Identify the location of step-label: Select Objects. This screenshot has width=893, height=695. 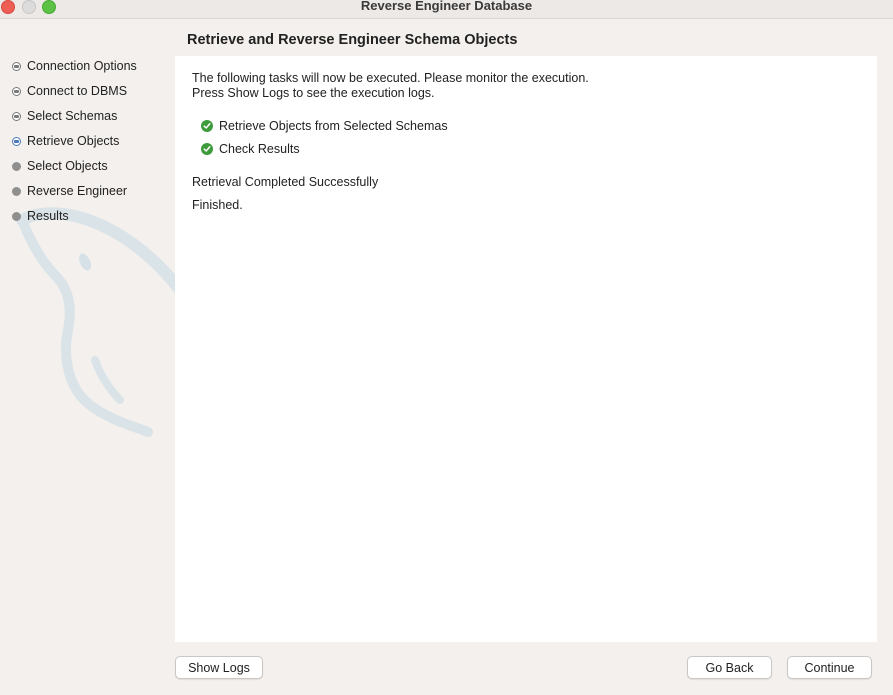
(67, 166).